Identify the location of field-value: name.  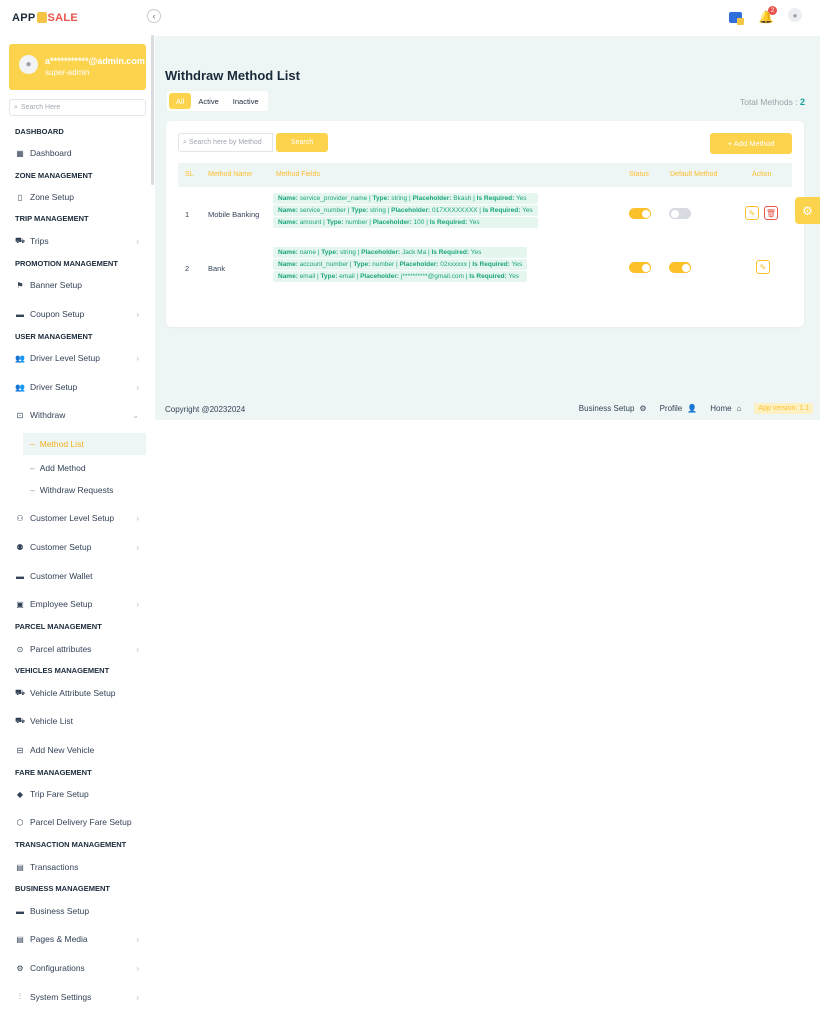
(307, 252).